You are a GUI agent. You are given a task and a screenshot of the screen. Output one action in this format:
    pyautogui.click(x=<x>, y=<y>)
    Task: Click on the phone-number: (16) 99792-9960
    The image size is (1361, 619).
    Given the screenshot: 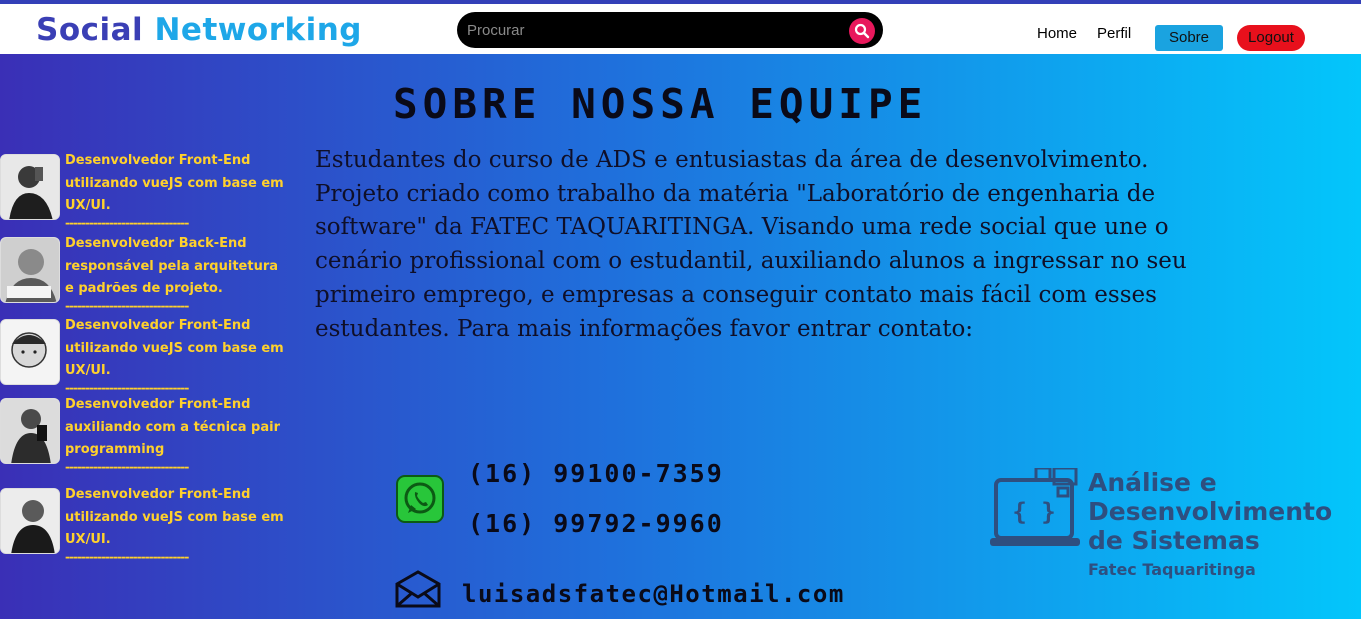 What is the action you would take?
    pyautogui.click(x=596, y=523)
    